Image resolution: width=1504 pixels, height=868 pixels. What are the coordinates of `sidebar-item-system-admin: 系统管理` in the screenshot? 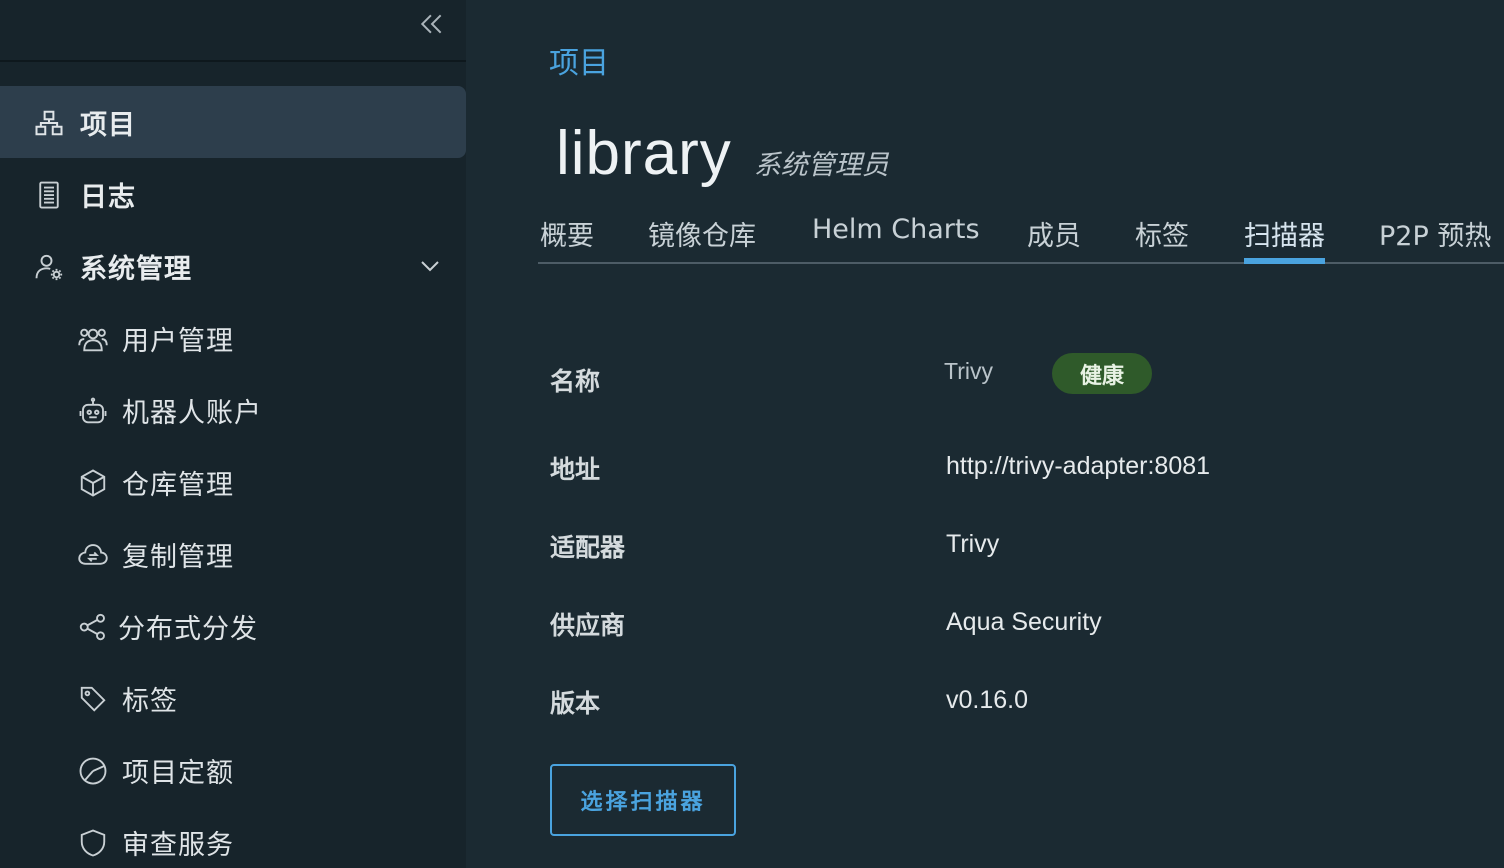 It's located at (233, 266).